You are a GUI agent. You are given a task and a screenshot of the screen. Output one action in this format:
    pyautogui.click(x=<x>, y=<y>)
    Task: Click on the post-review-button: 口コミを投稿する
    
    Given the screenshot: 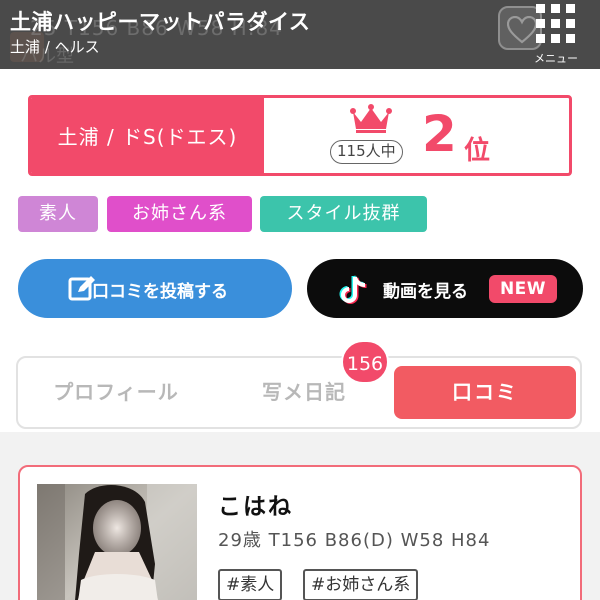 What is the action you would take?
    pyautogui.click(x=155, y=288)
    